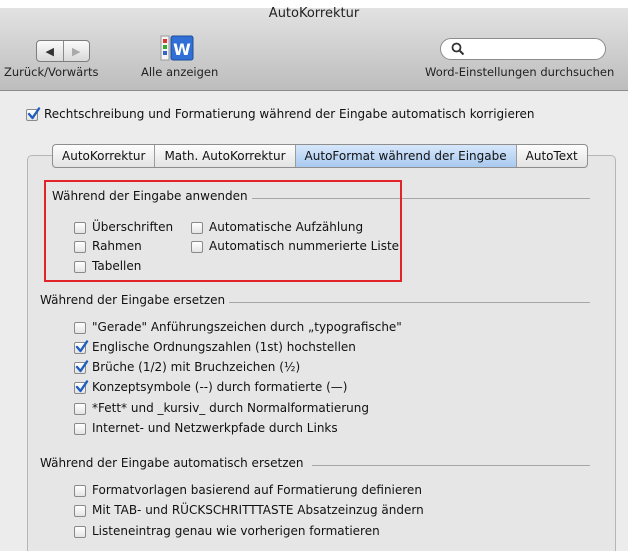  I want to click on option-brueche: Brüche (1/2) mit Bruchzeichen (½), so click(187, 366).